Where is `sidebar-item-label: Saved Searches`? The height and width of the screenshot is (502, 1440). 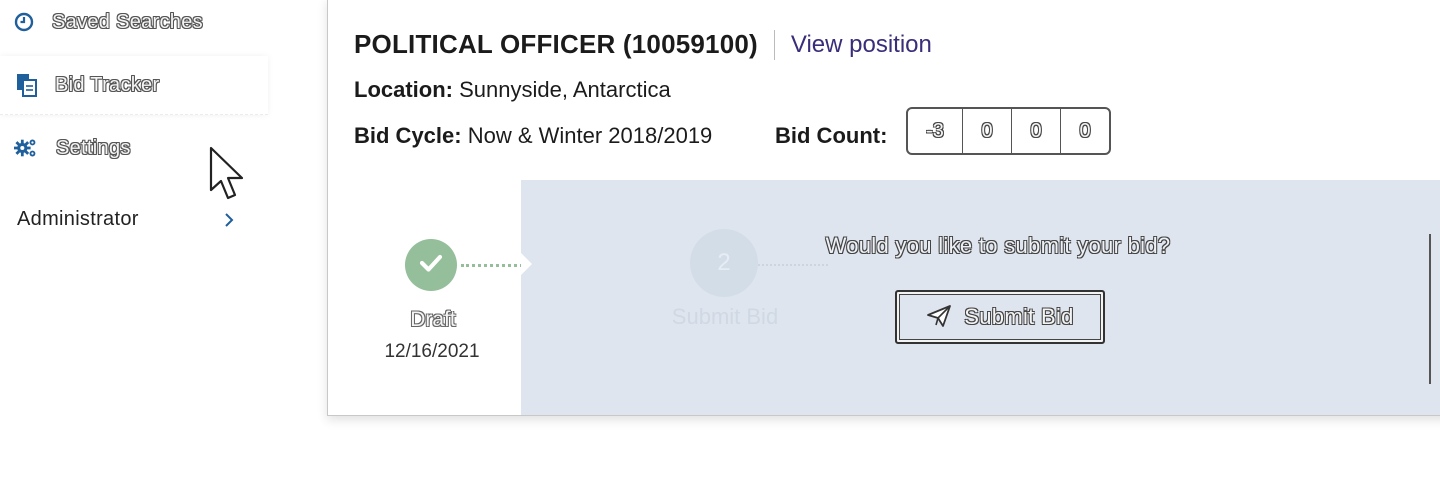 sidebar-item-label: Saved Searches is located at coordinates (127, 21).